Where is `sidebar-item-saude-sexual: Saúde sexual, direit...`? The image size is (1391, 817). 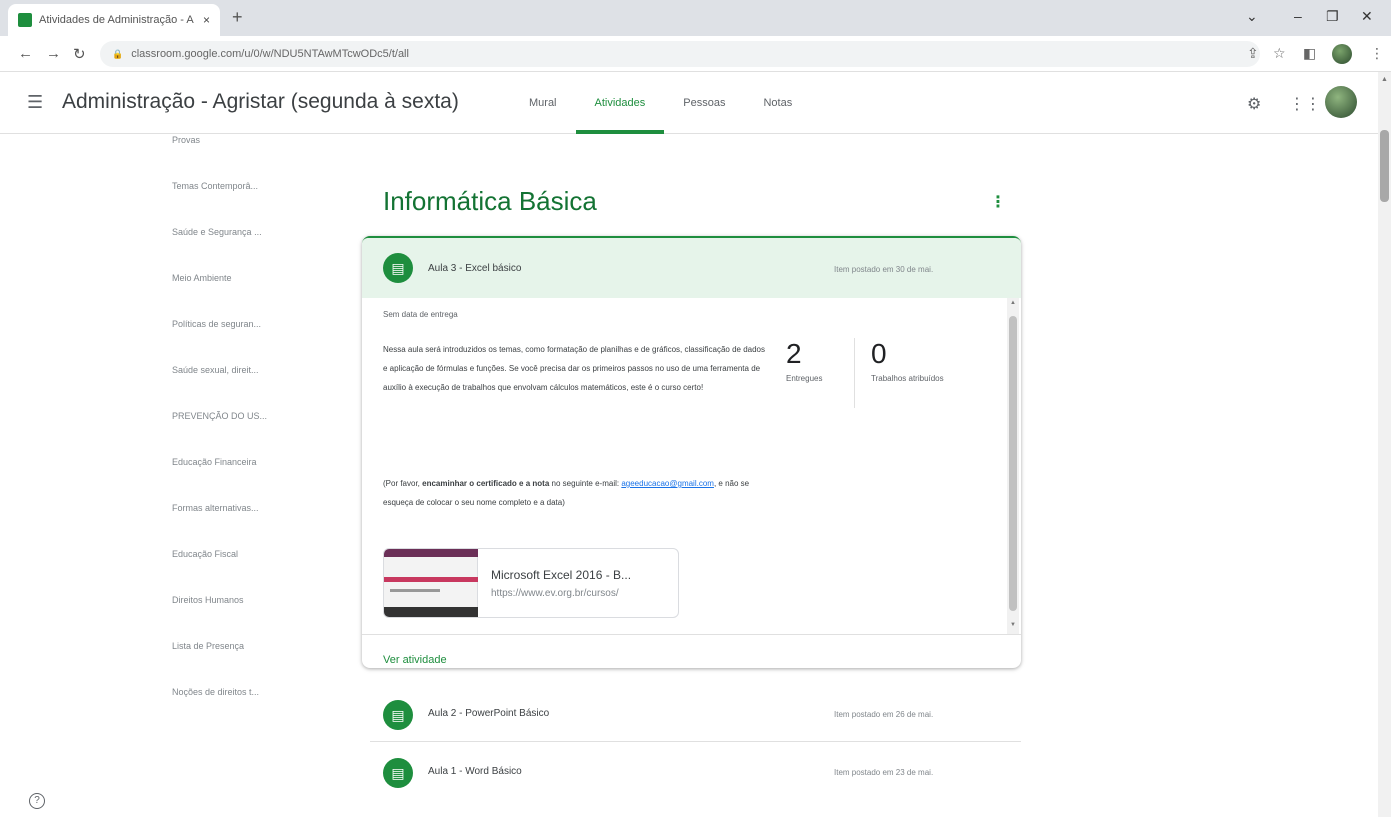 sidebar-item-saude-sexual: Saúde sexual, direit... is located at coordinates (232, 370).